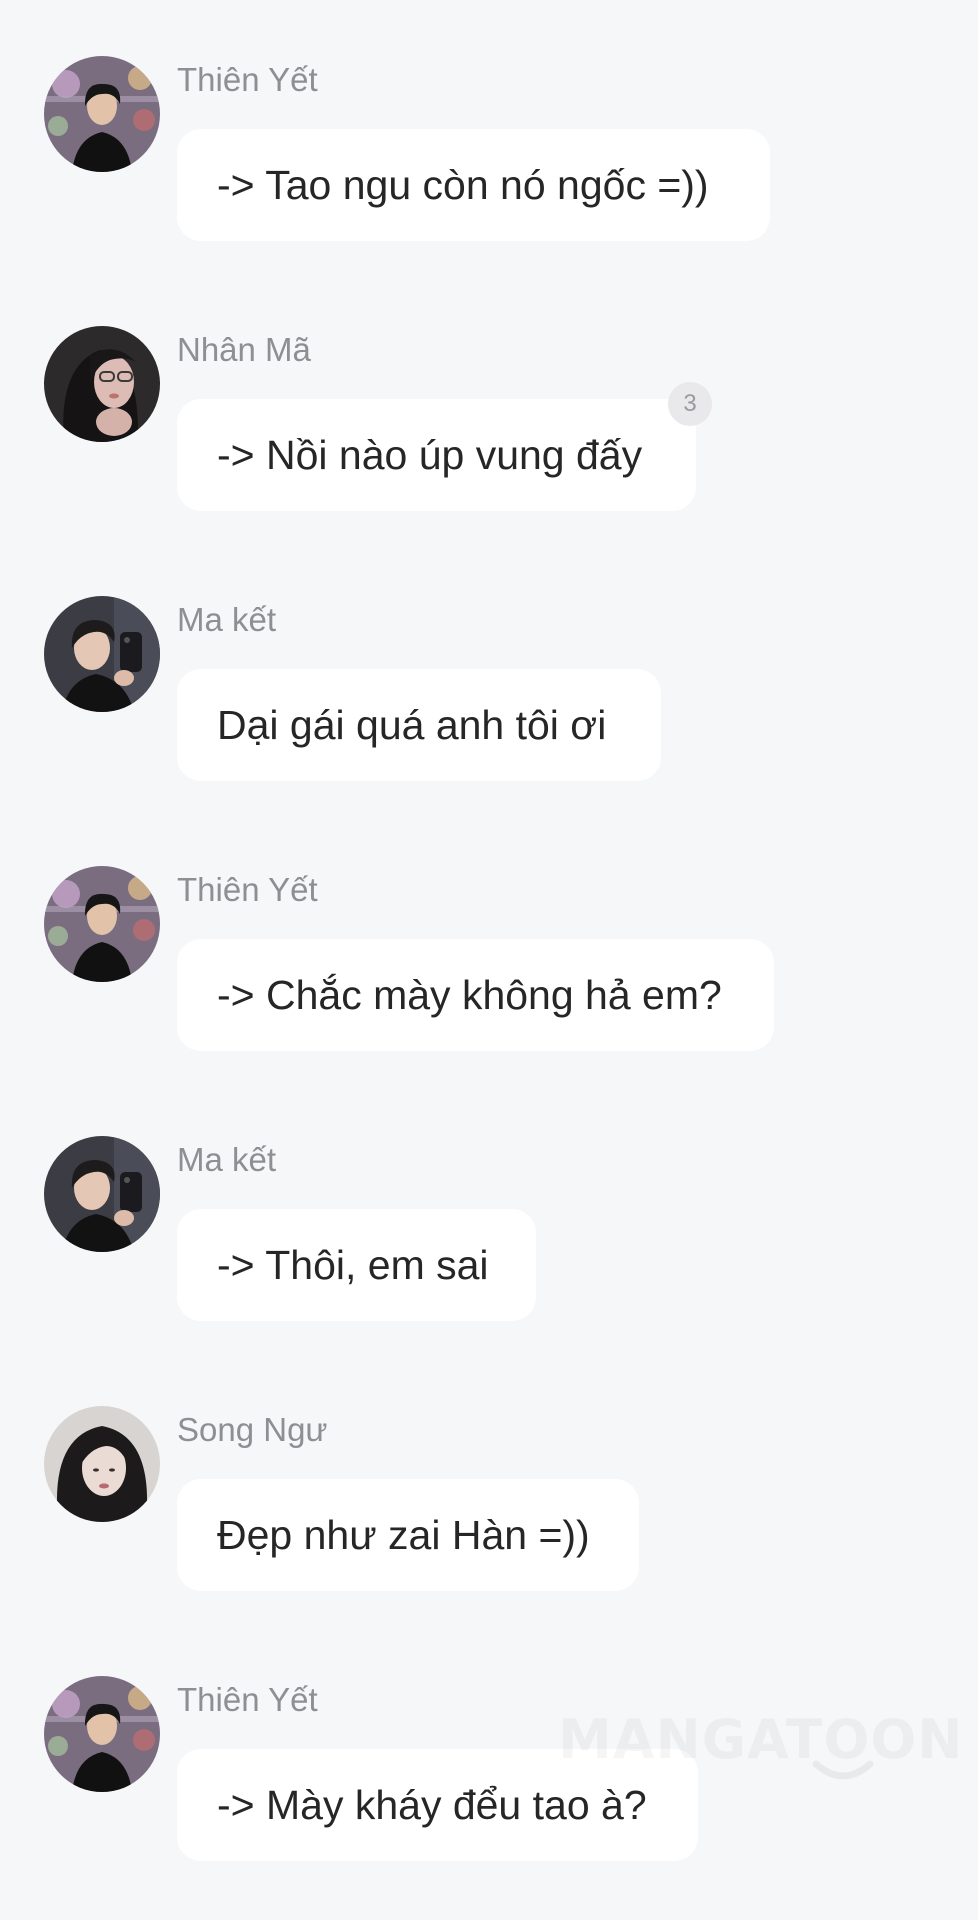  I want to click on chat-message: Ma kết -> Thôi, em sai, so click(489, 1256).